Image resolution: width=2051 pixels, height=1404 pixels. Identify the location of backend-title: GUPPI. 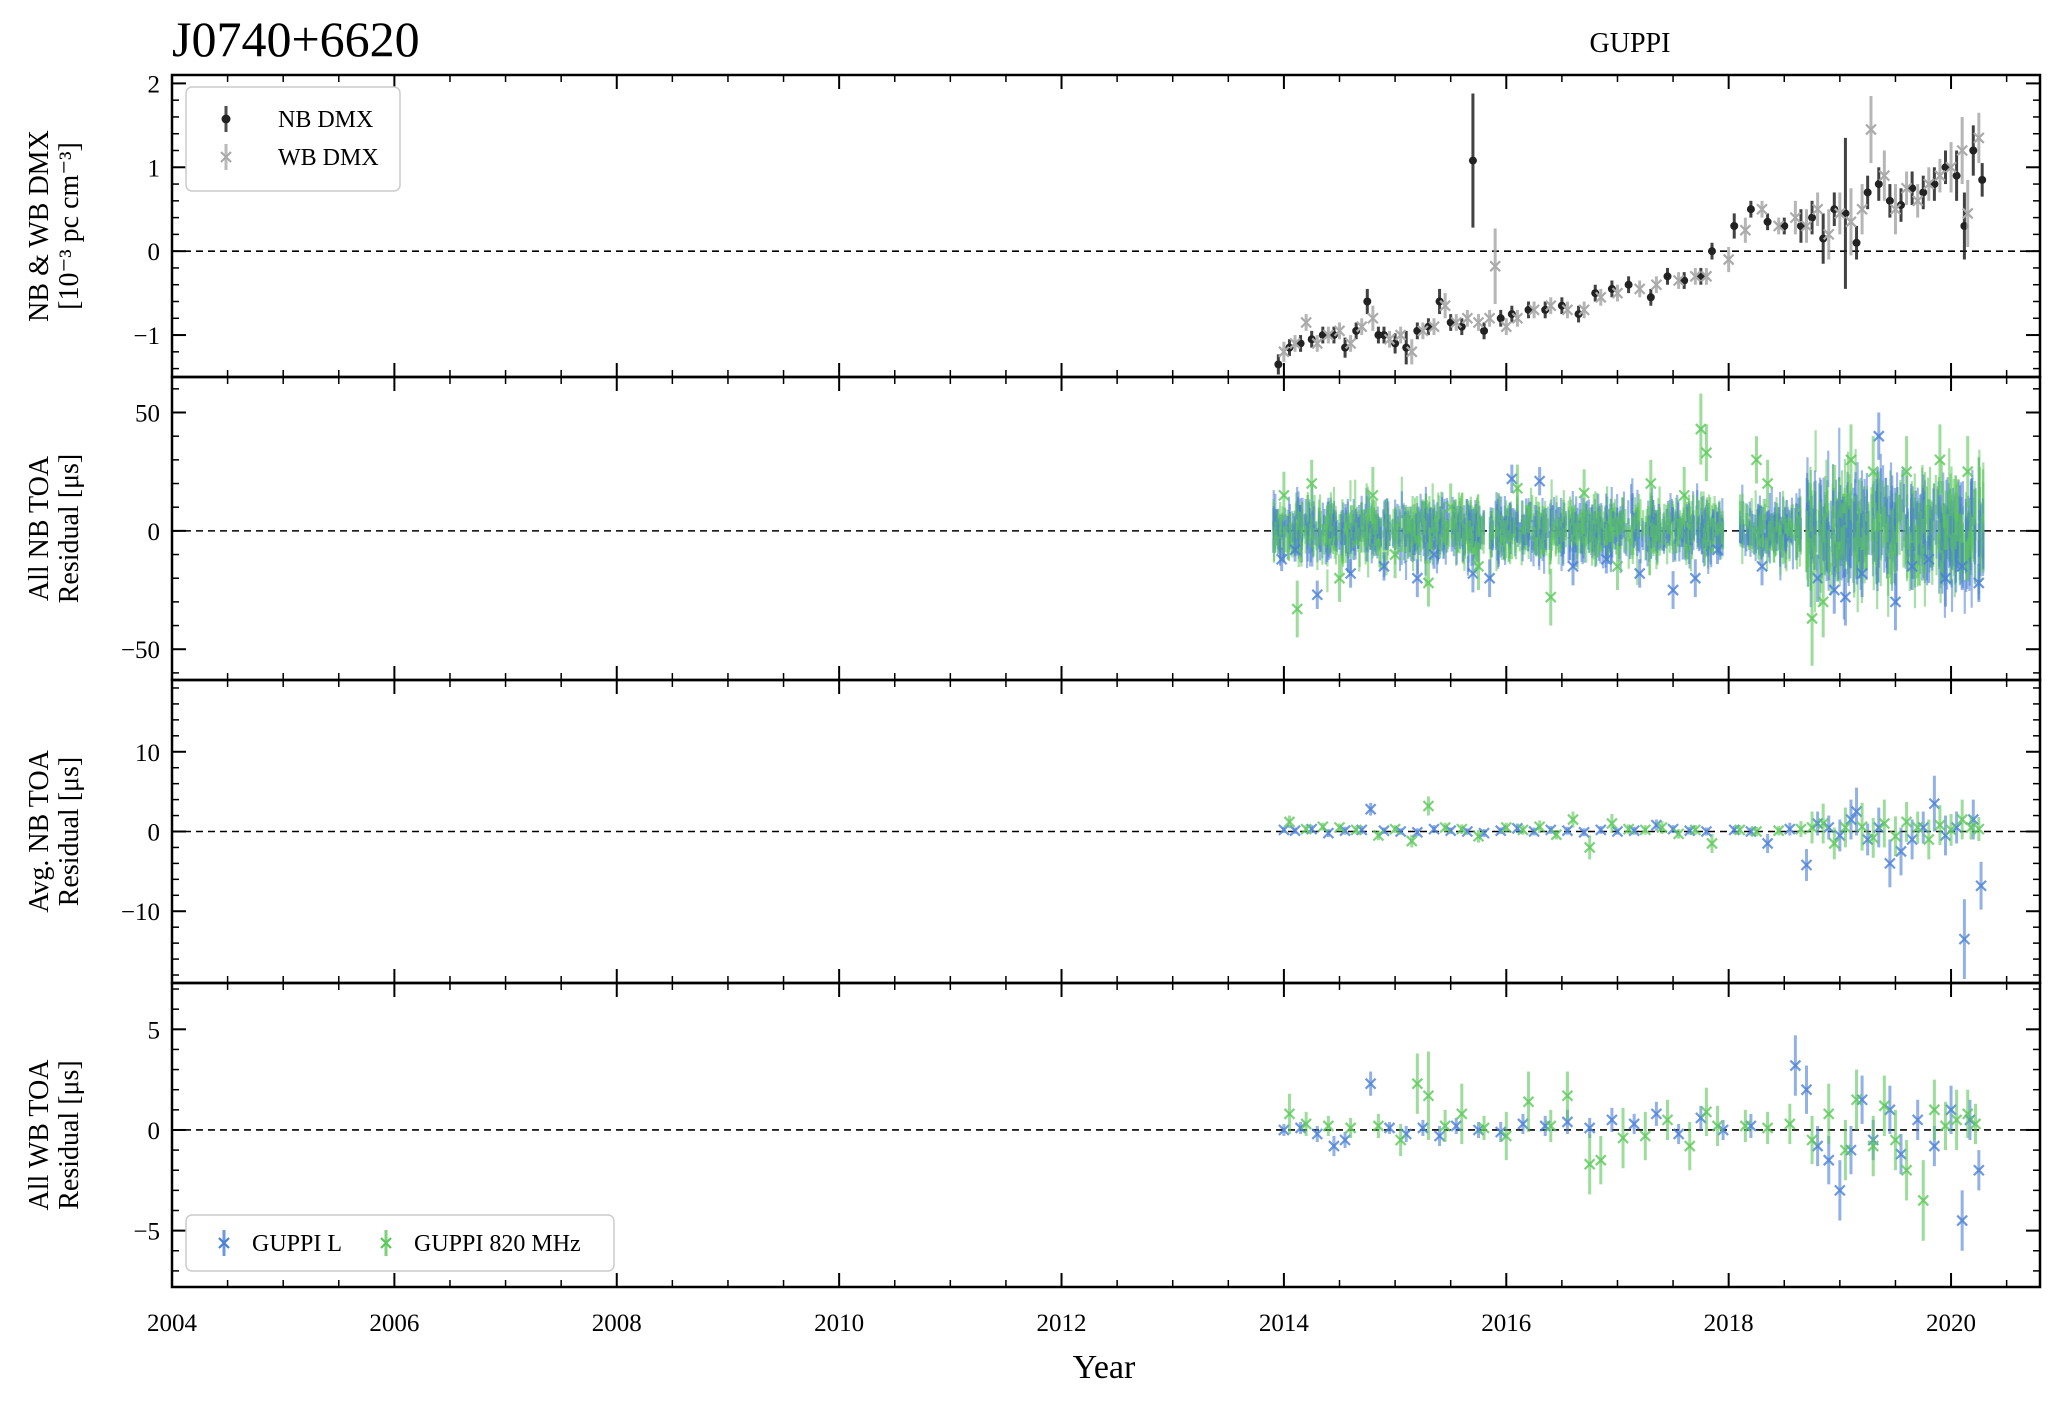
(1630, 43).